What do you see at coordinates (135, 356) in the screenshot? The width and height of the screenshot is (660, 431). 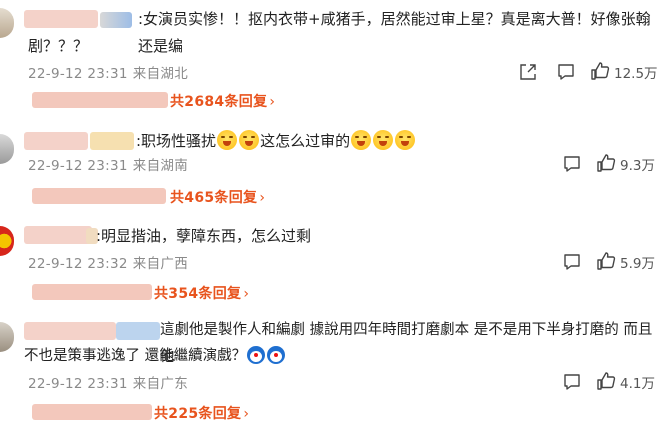 I see `comment-text-line2-text: 不也是策事逃逸了 還能繼續演戲？` at bounding box center [135, 356].